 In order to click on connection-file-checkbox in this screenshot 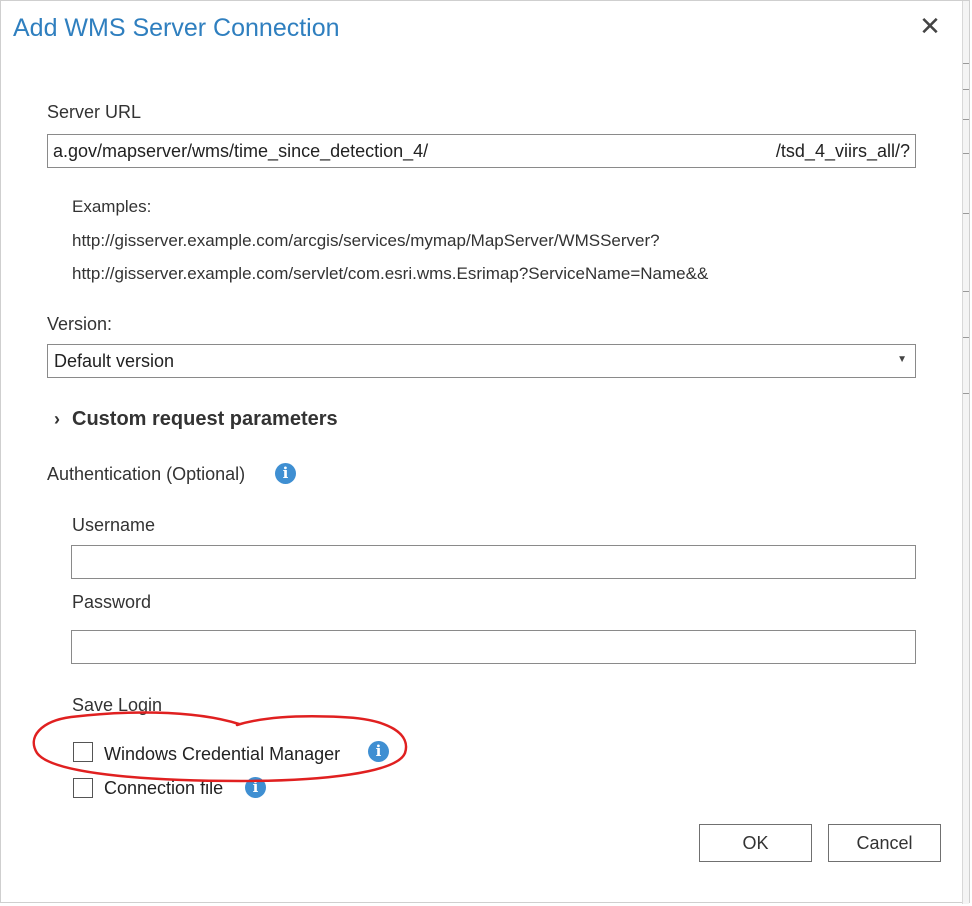, I will do `click(83, 788)`.